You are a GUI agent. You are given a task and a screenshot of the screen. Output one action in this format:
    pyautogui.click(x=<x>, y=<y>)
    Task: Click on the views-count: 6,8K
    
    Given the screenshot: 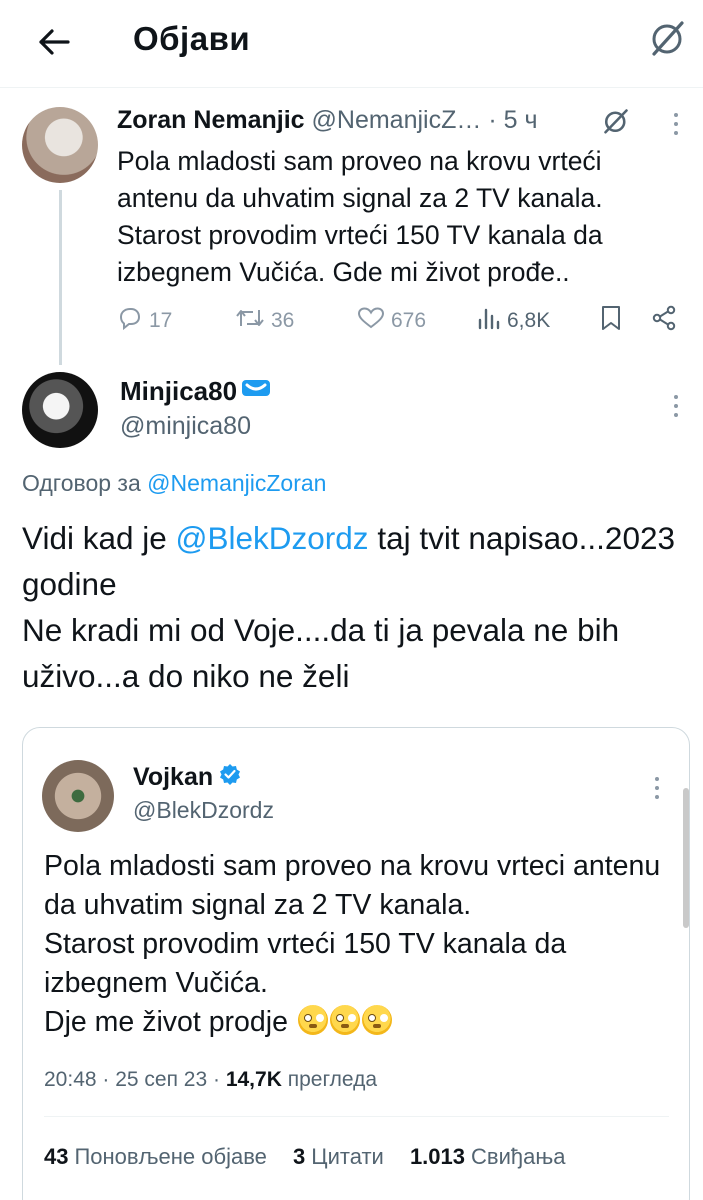 What is the action you would take?
    pyautogui.click(x=529, y=320)
    